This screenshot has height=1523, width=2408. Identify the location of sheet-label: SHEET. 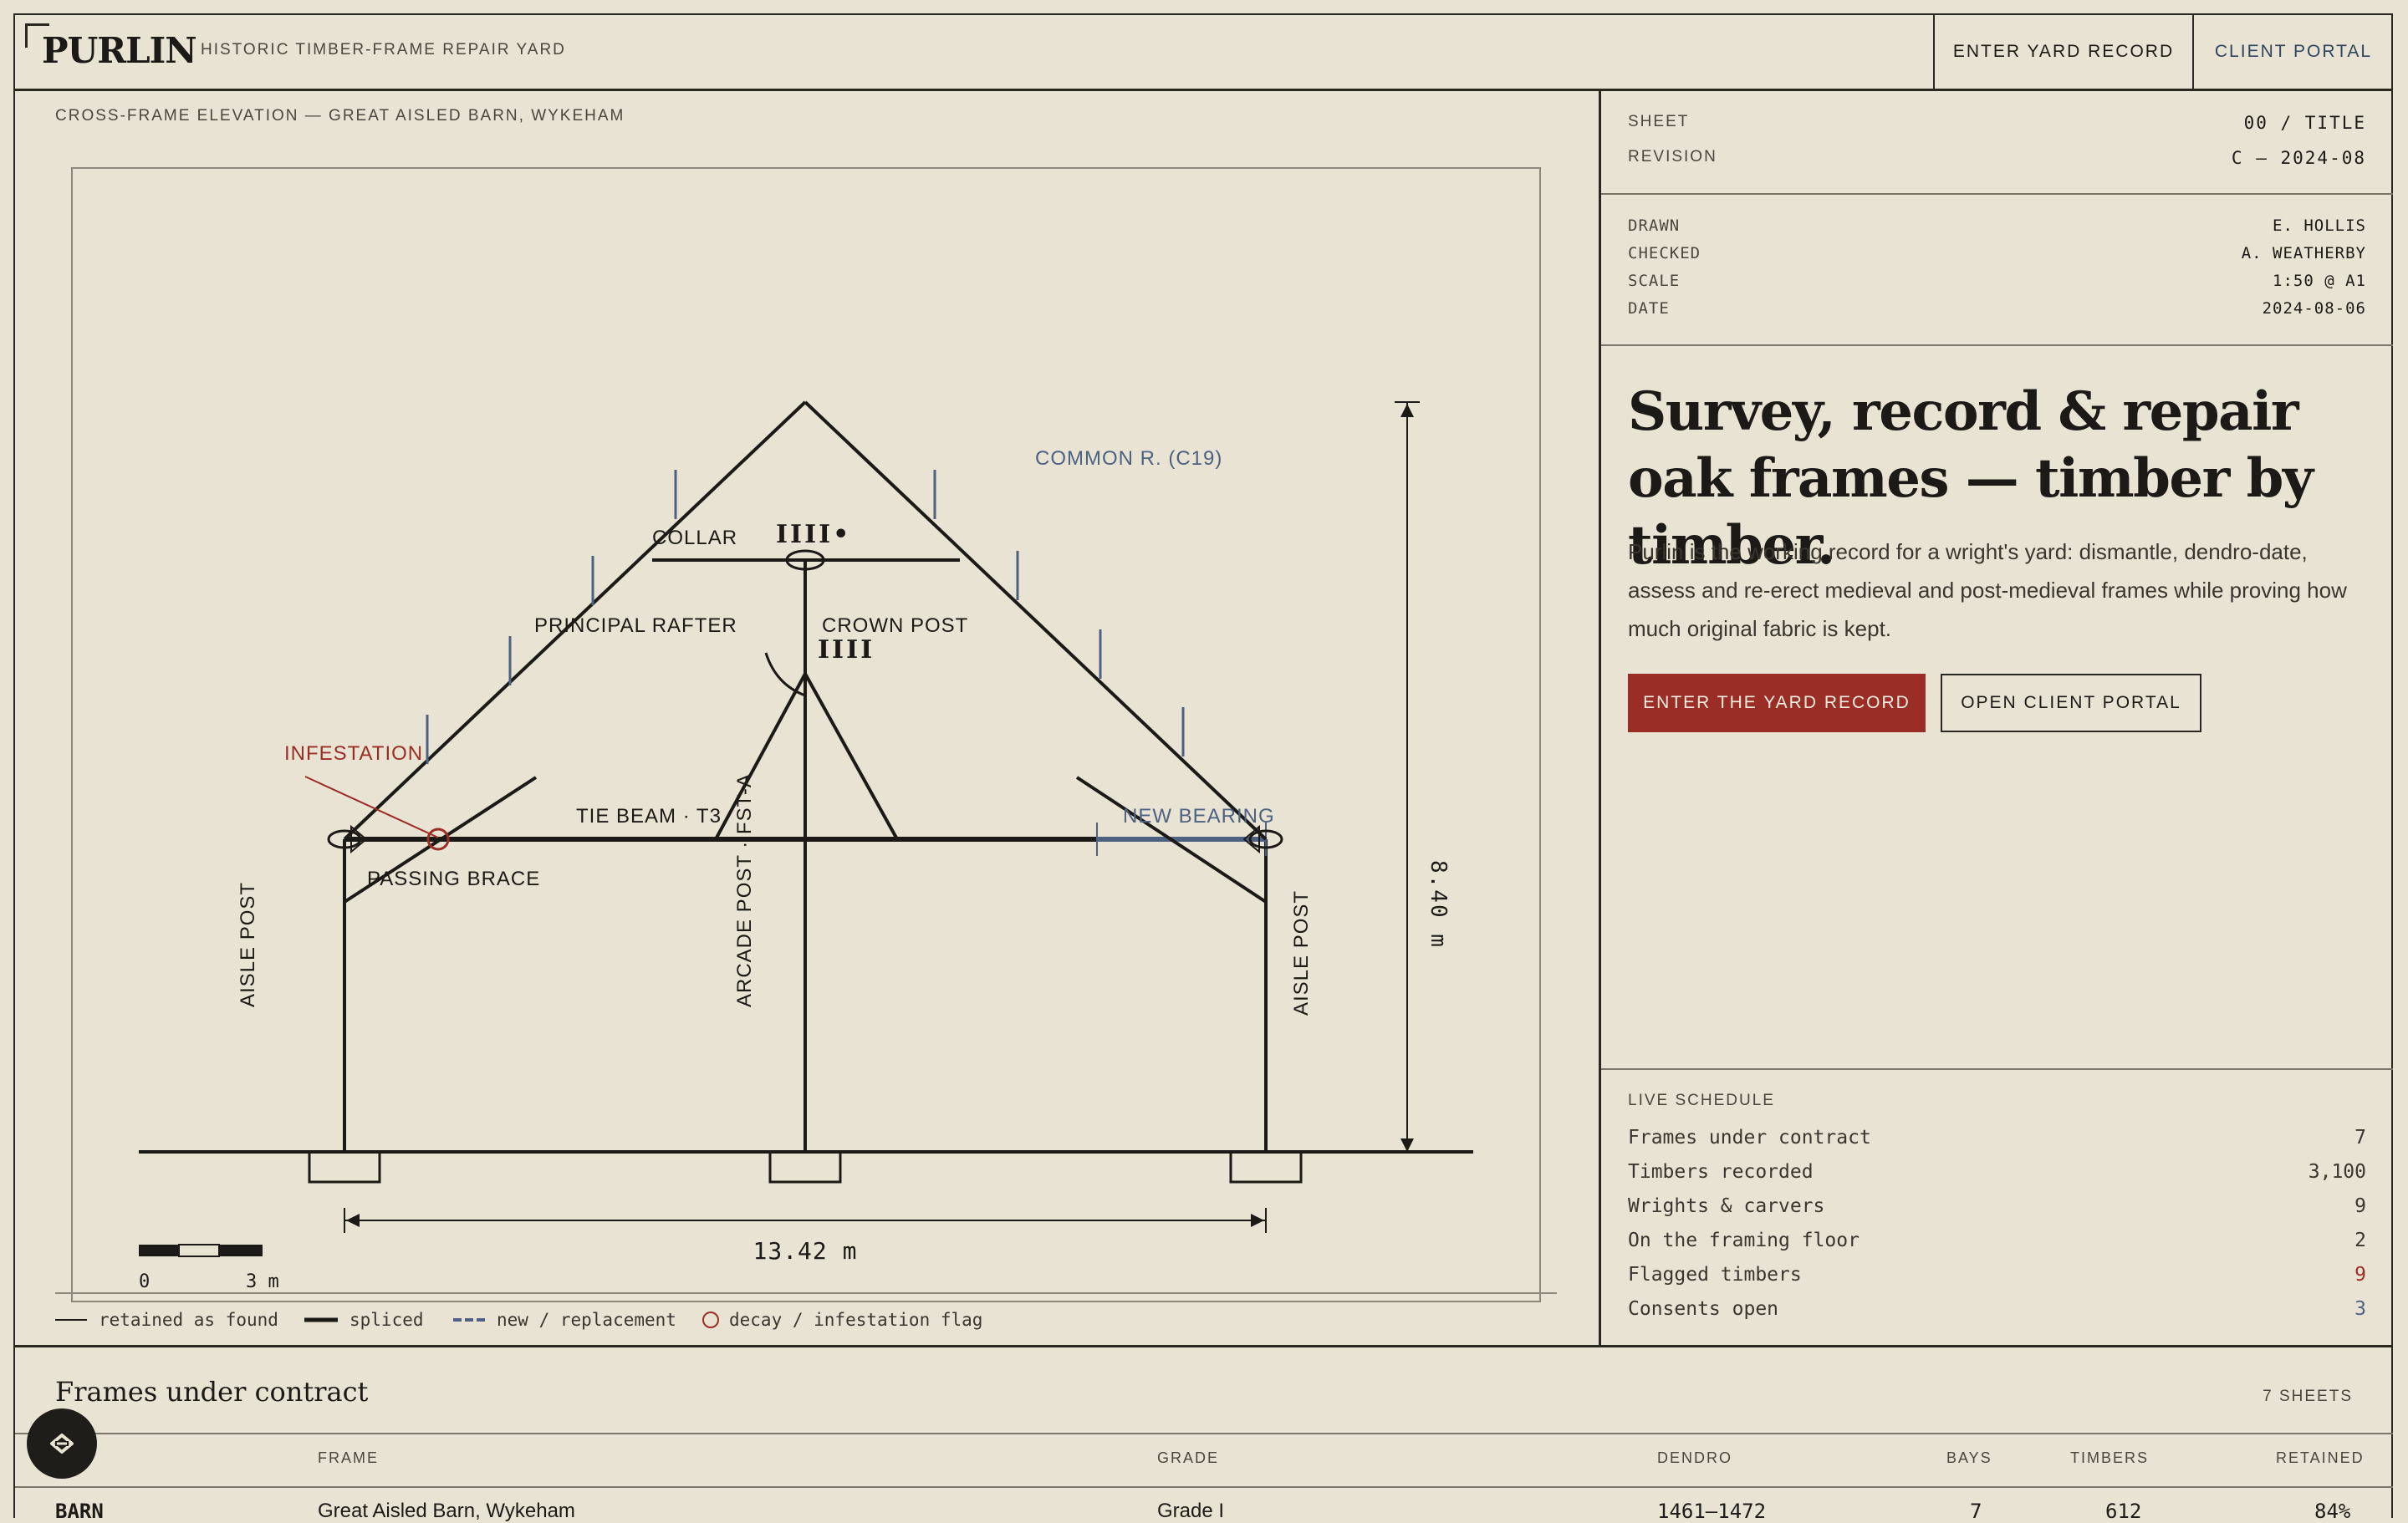
(1659, 122).